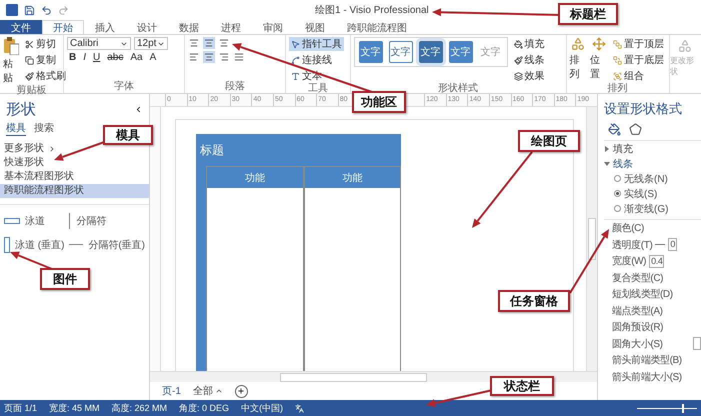 Image resolution: width=701 pixels, height=416 pixels. What do you see at coordinates (151, 43) in the screenshot?
I see `font-size-field: 12pt` at bounding box center [151, 43].